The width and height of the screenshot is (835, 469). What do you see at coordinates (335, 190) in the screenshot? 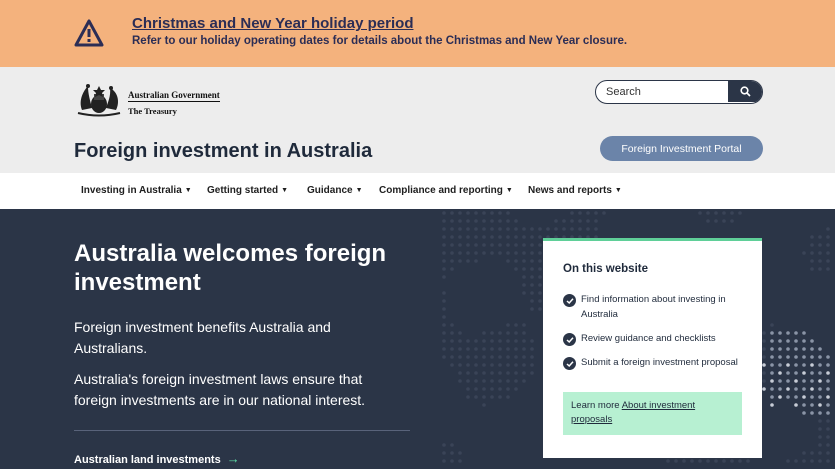
I see `nav-guidance: Guidance ▼` at bounding box center [335, 190].